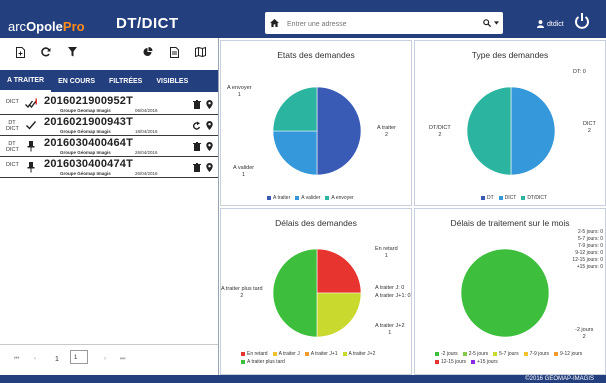 The height and width of the screenshot is (383, 606). I want to click on legend-item: A traiter J, so click(286, 354).